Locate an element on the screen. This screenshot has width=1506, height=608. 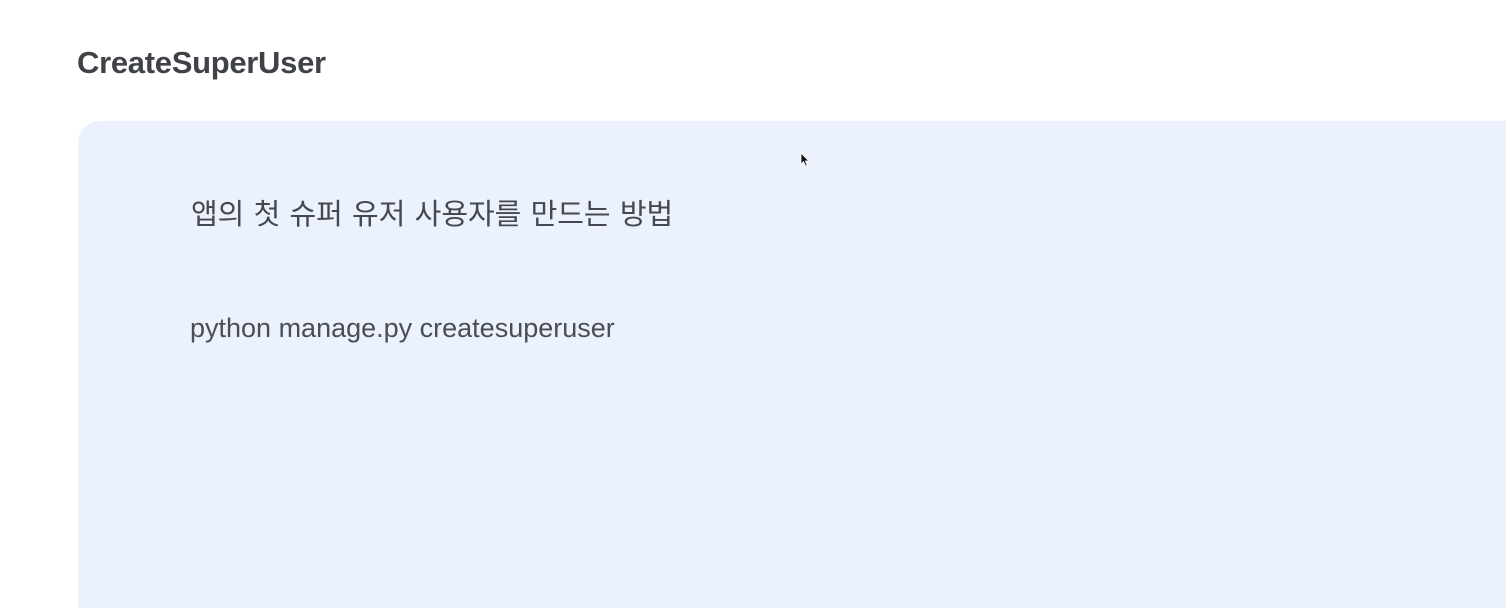
callout-heading: 앱의 첫 슈퍼 유저 사용자를 만드는 방법 is located at coordinates (432, 214).